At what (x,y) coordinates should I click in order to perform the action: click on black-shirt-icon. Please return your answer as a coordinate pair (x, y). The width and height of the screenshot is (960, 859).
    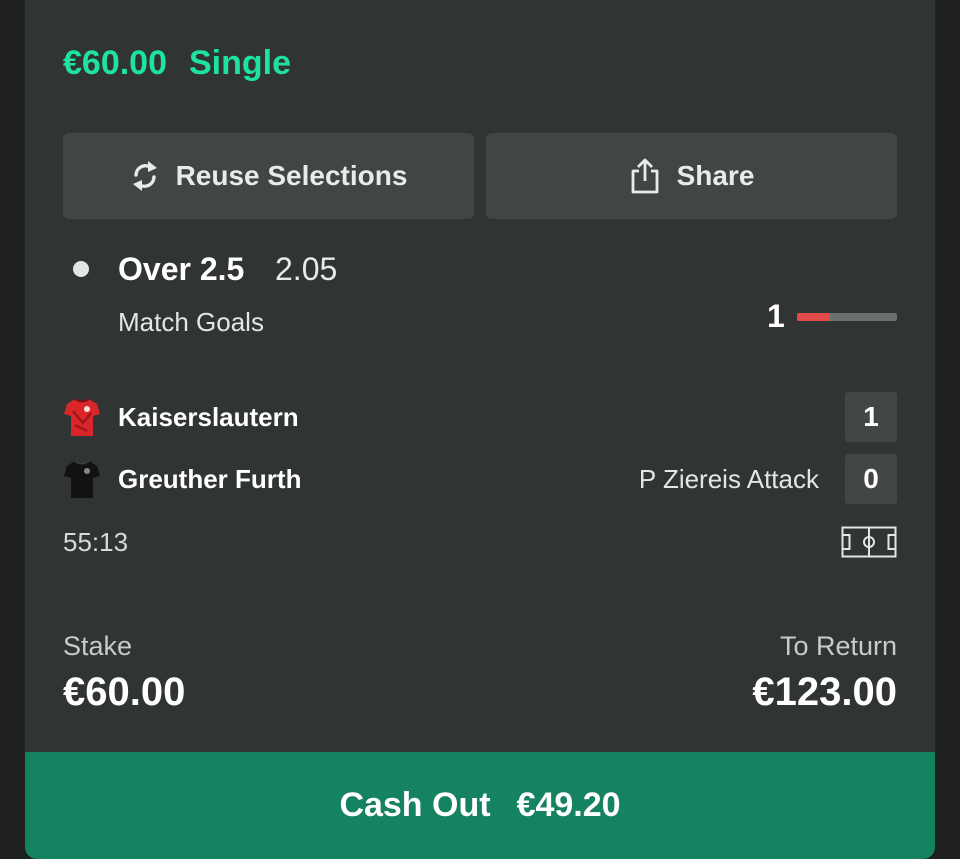
    Looking at the image, I should click on (82, 479).